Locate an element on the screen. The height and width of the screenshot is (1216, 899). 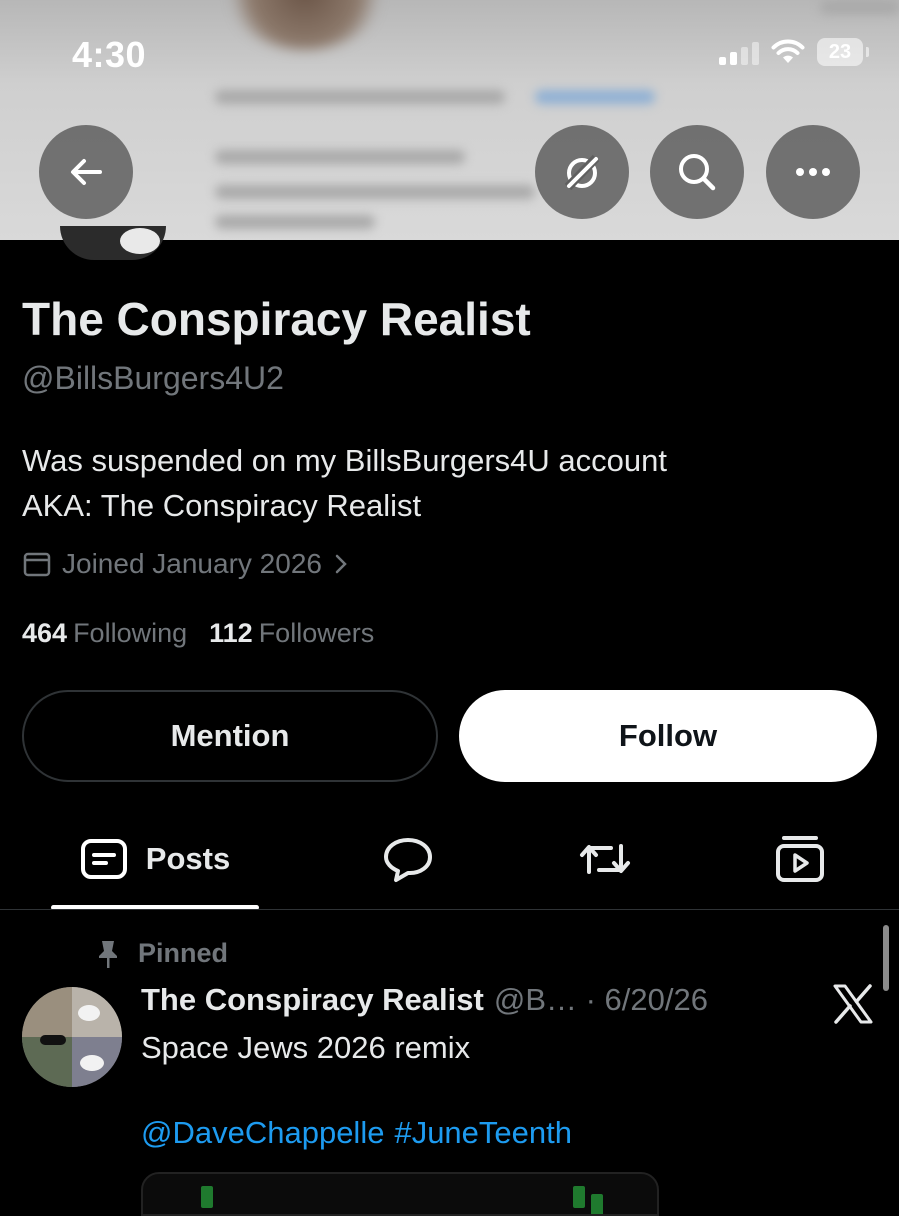
post-meta: @B… · 6/20/26 is located at coordinates (600, 999).